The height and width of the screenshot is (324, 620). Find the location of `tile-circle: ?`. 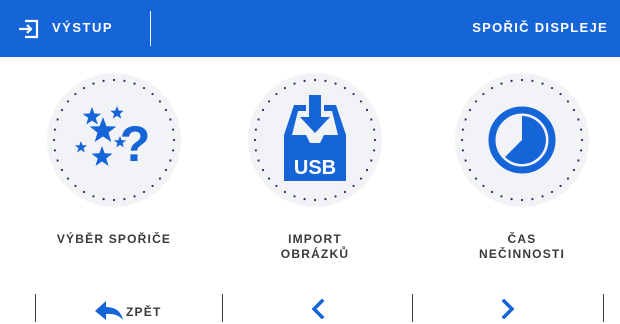

tile-circle: ? is located at coordinates (114, 140).